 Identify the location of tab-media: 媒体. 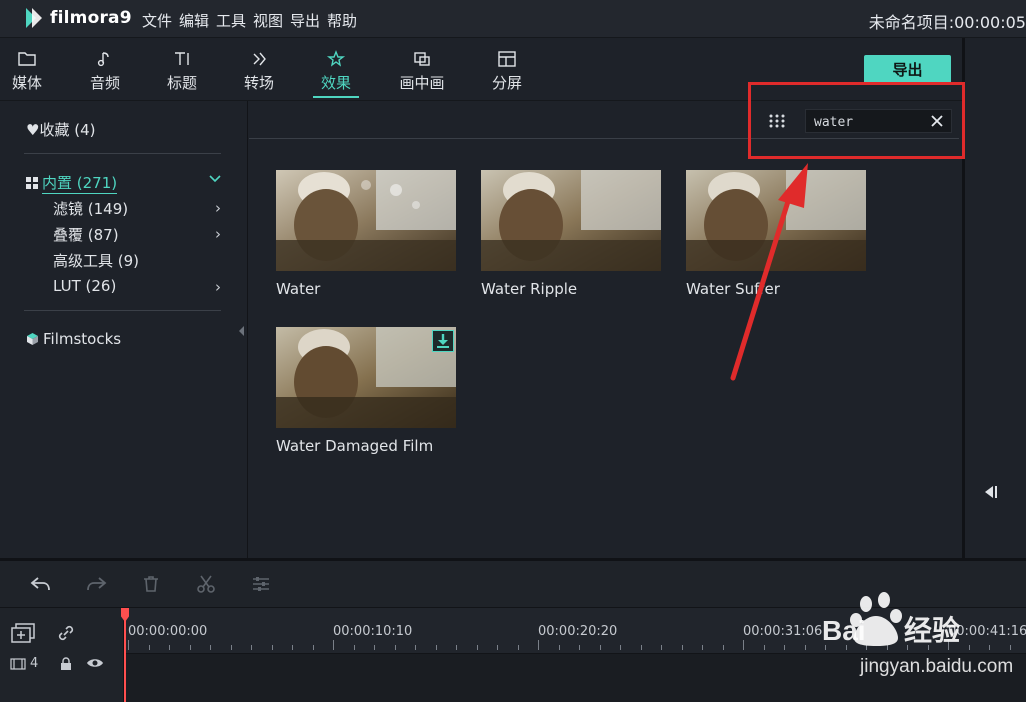
(27, 71).